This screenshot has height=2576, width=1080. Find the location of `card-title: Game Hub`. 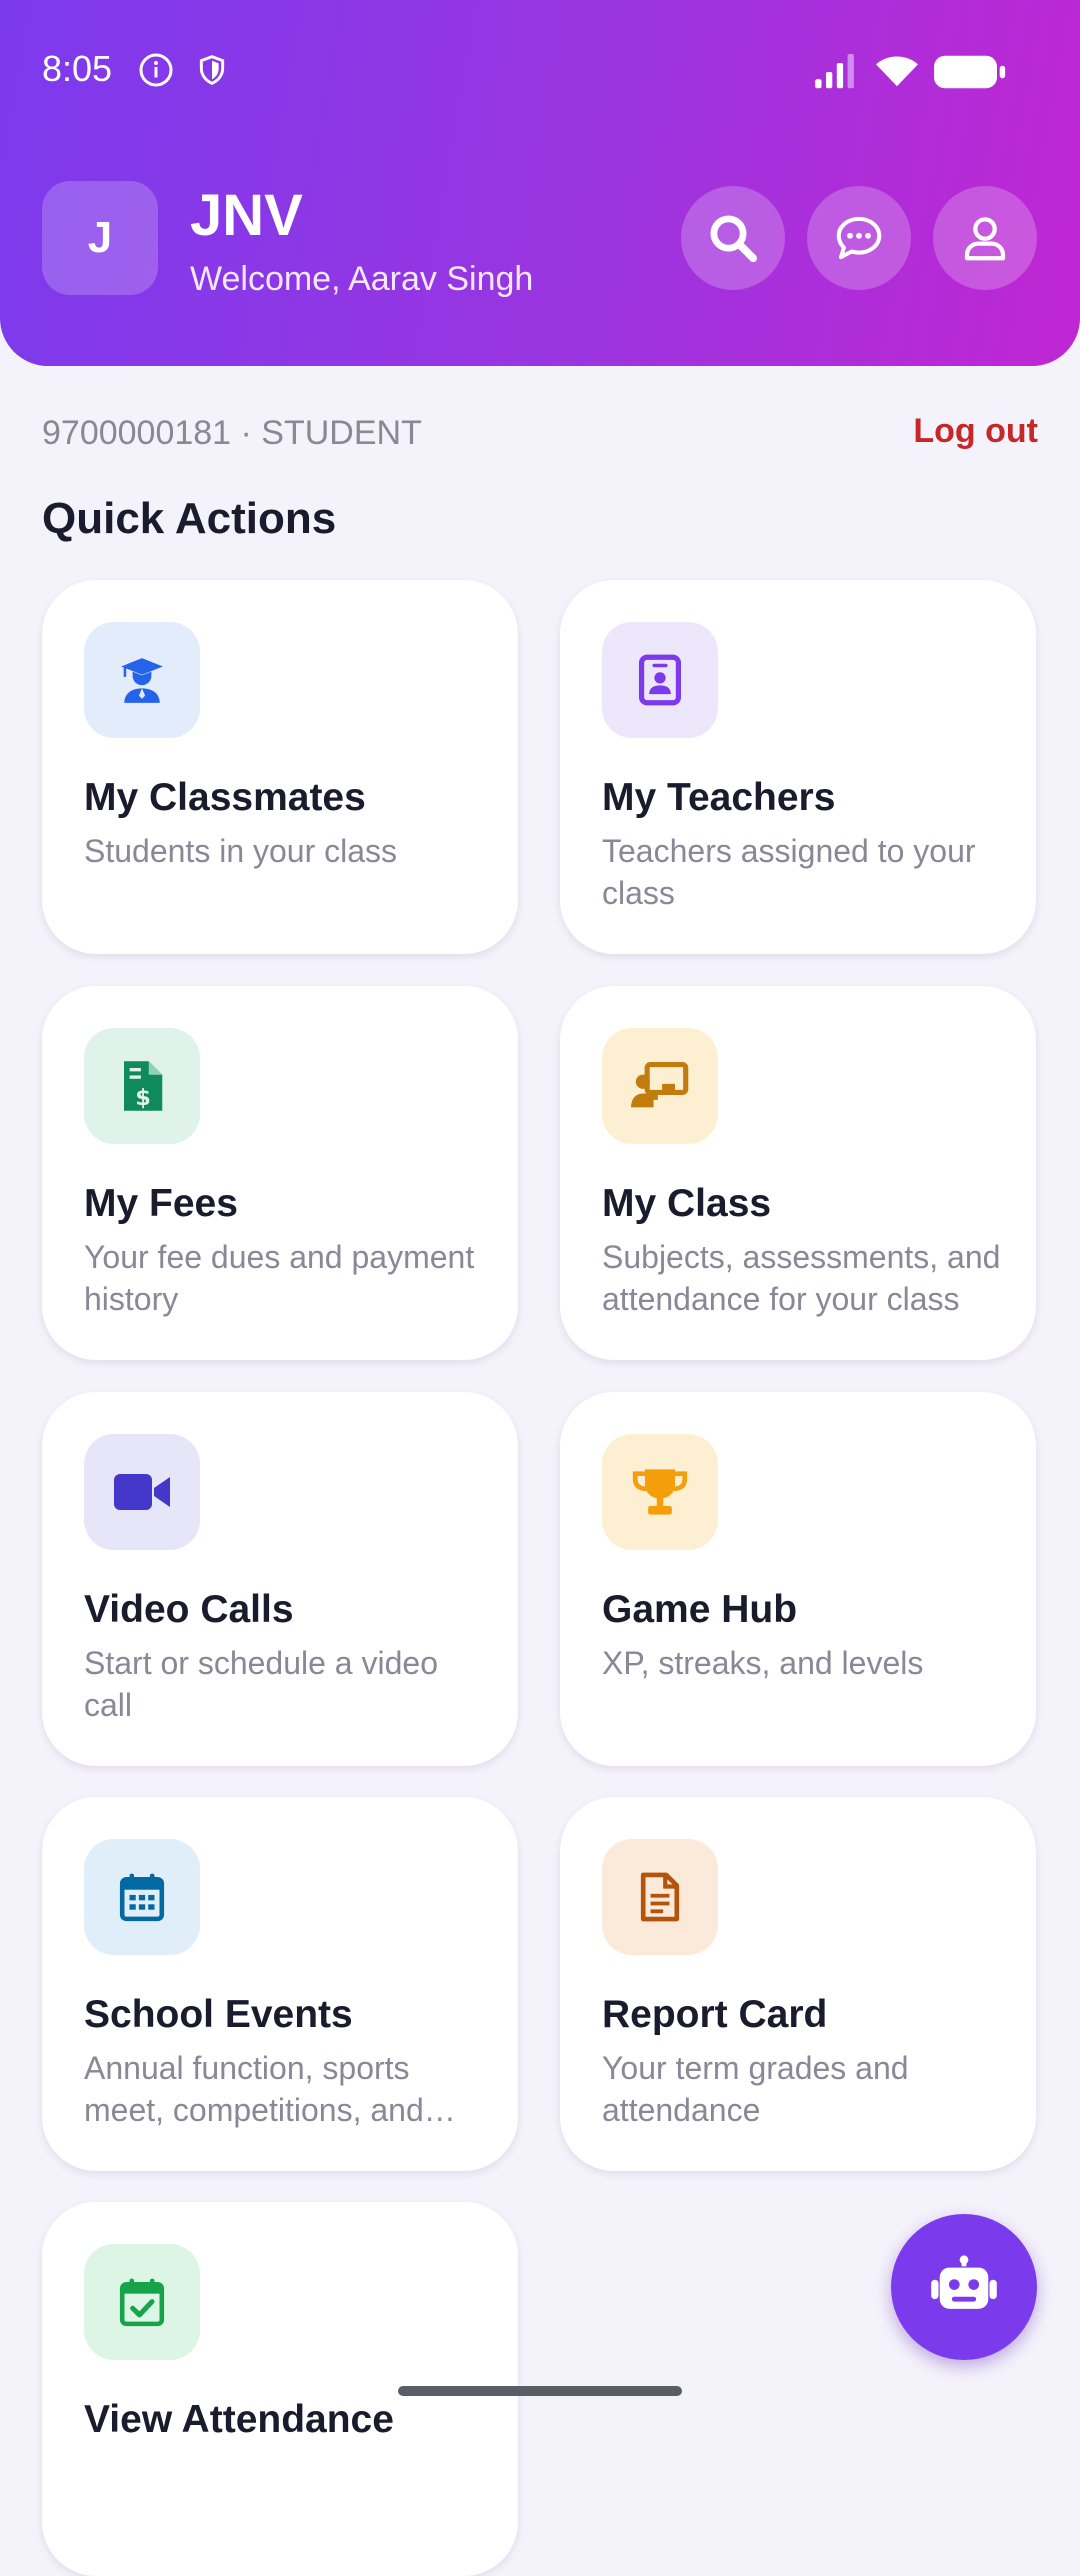

card-title: Game Hub is located at coordinates (700, 1609).